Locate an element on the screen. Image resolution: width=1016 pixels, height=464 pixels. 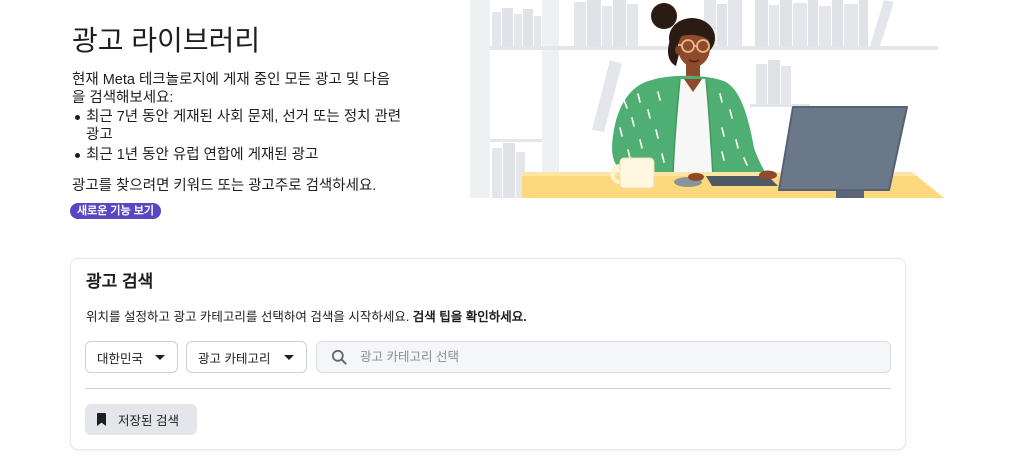
intro-bullet-item: 최근 7년 동안 게재된 사회 문제, 선거 또는 정치 관련 광고 is located at coordinates (237, 126).